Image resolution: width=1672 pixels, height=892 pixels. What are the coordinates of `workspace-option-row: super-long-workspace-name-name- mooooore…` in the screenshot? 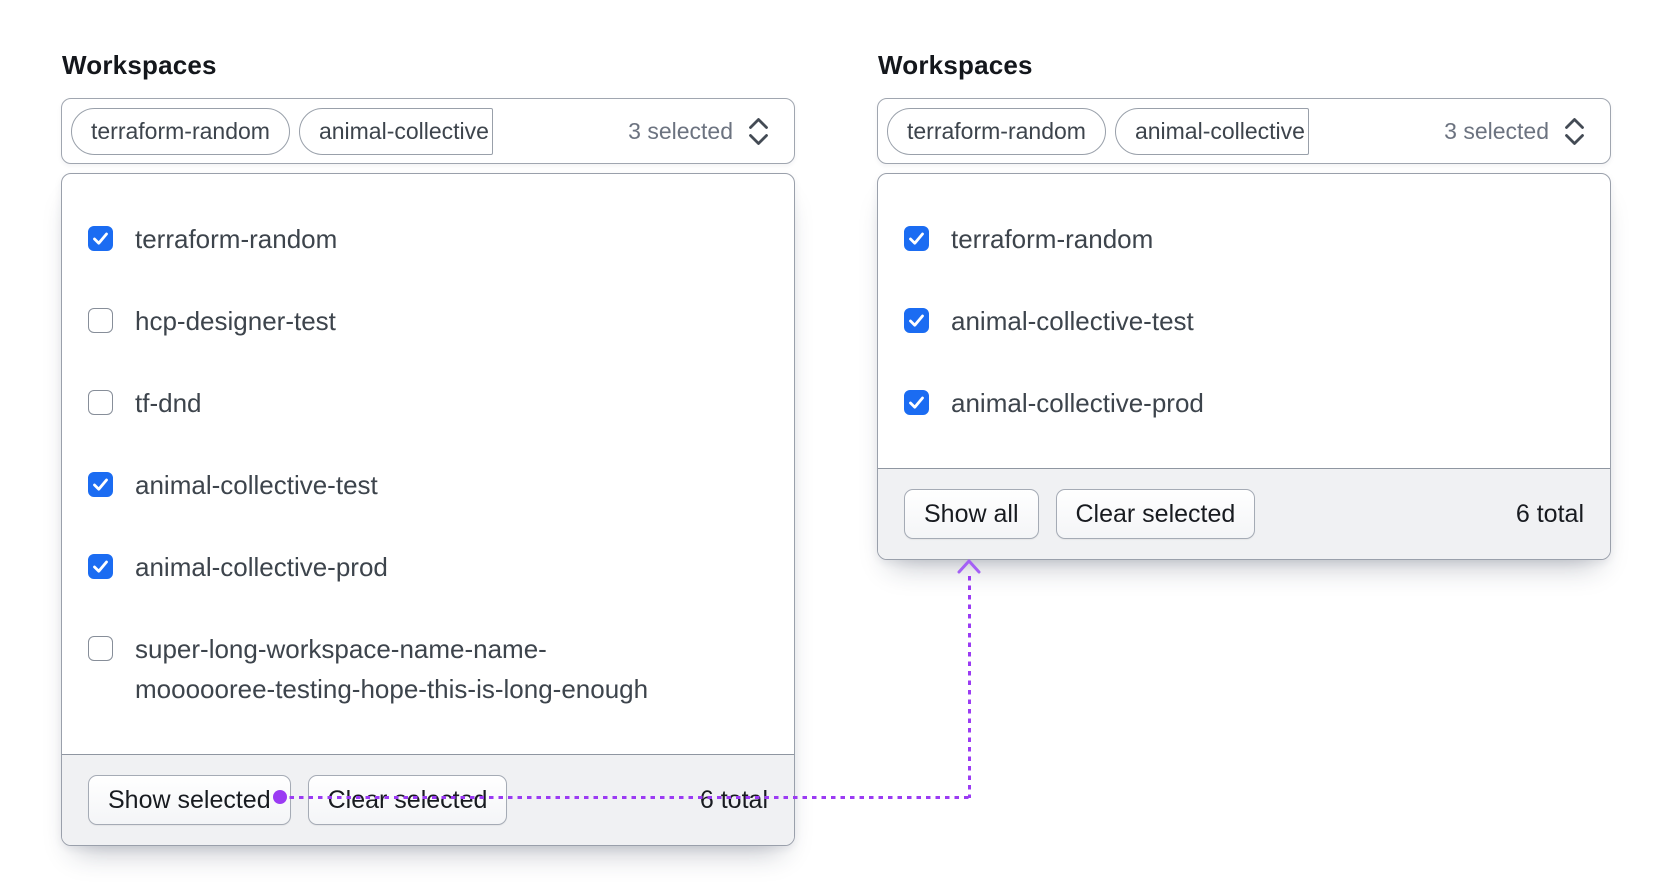 It's located at (428, 669).